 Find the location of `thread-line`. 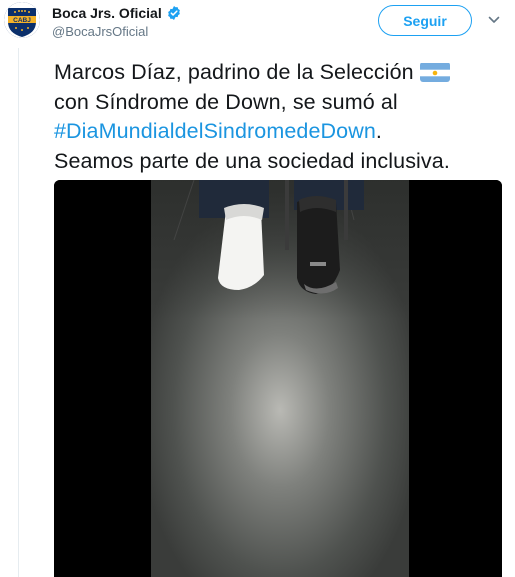

thread-line is located at coordinates (18, 312).